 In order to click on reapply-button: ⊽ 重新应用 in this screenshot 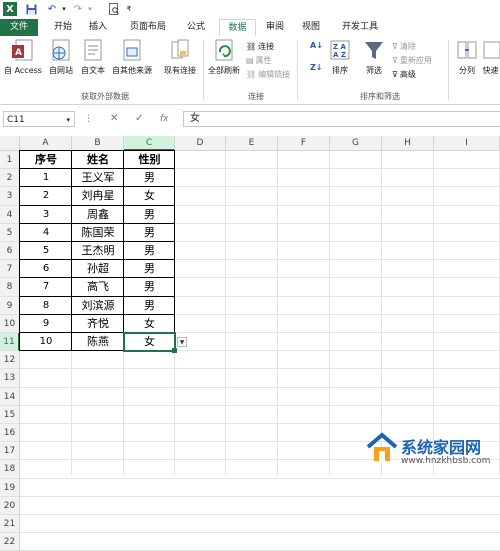, I will do `click(412, 60)`.